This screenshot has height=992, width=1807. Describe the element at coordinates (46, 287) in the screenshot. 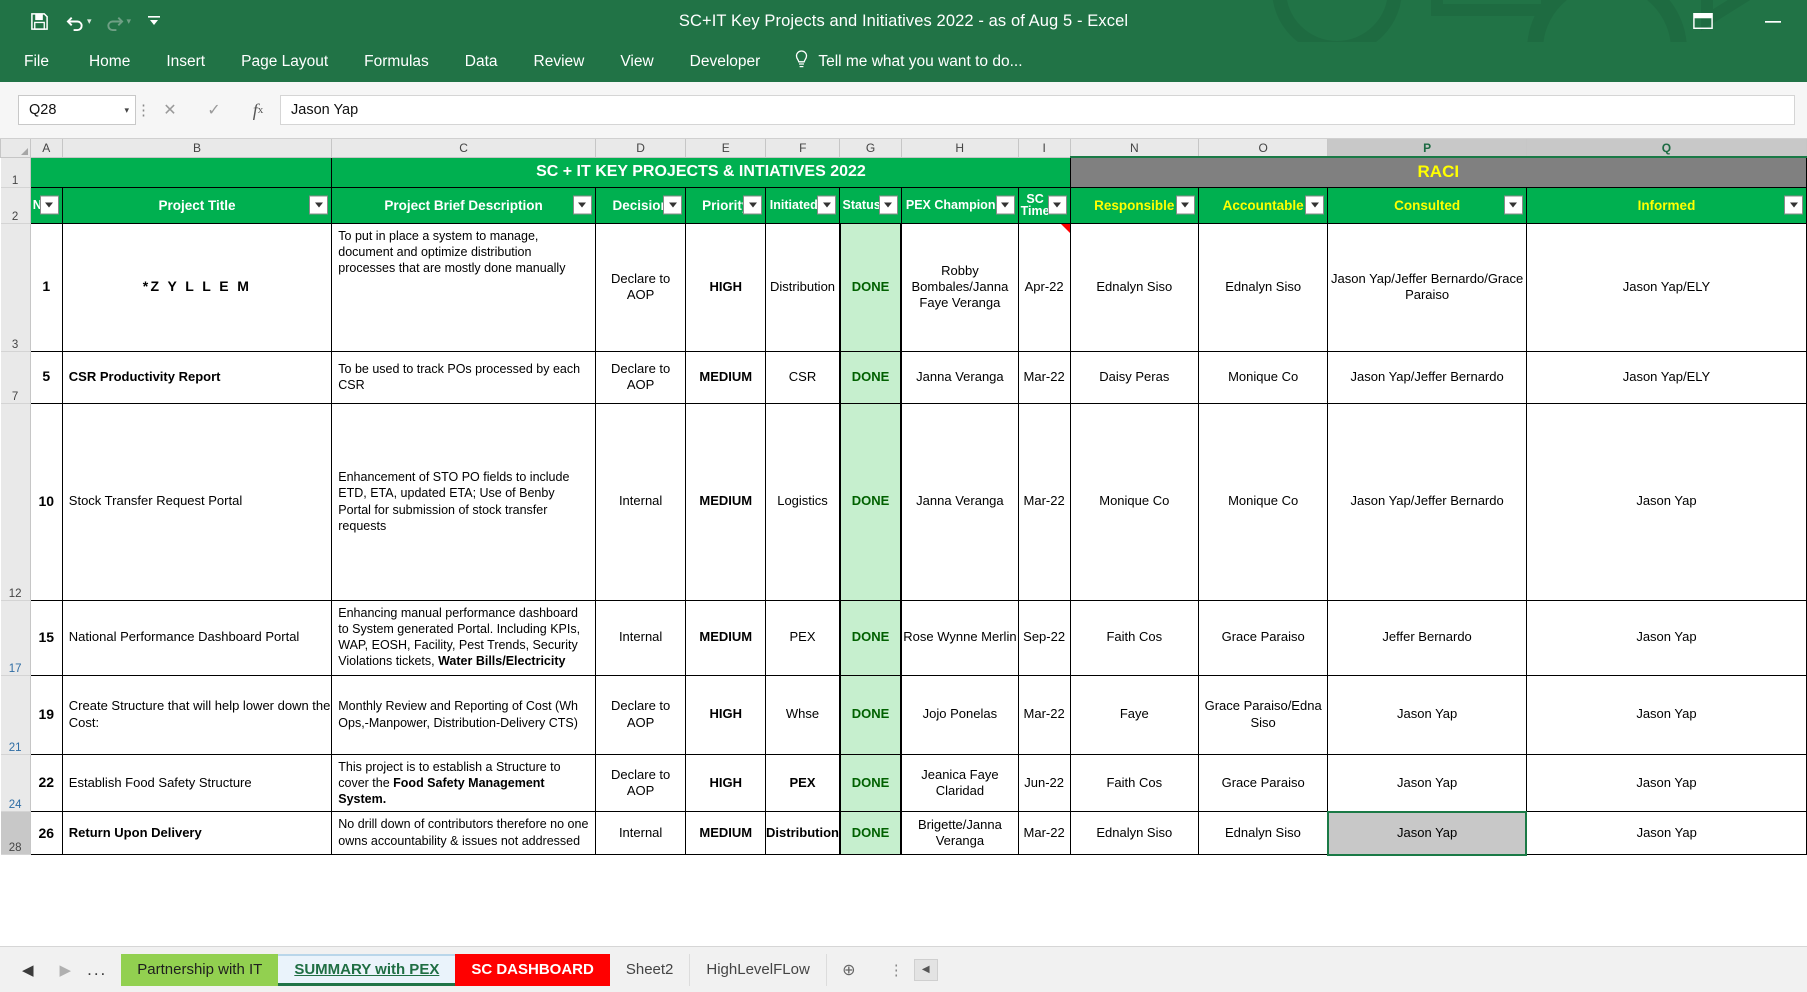

I see `cell-no: 1` at that location.